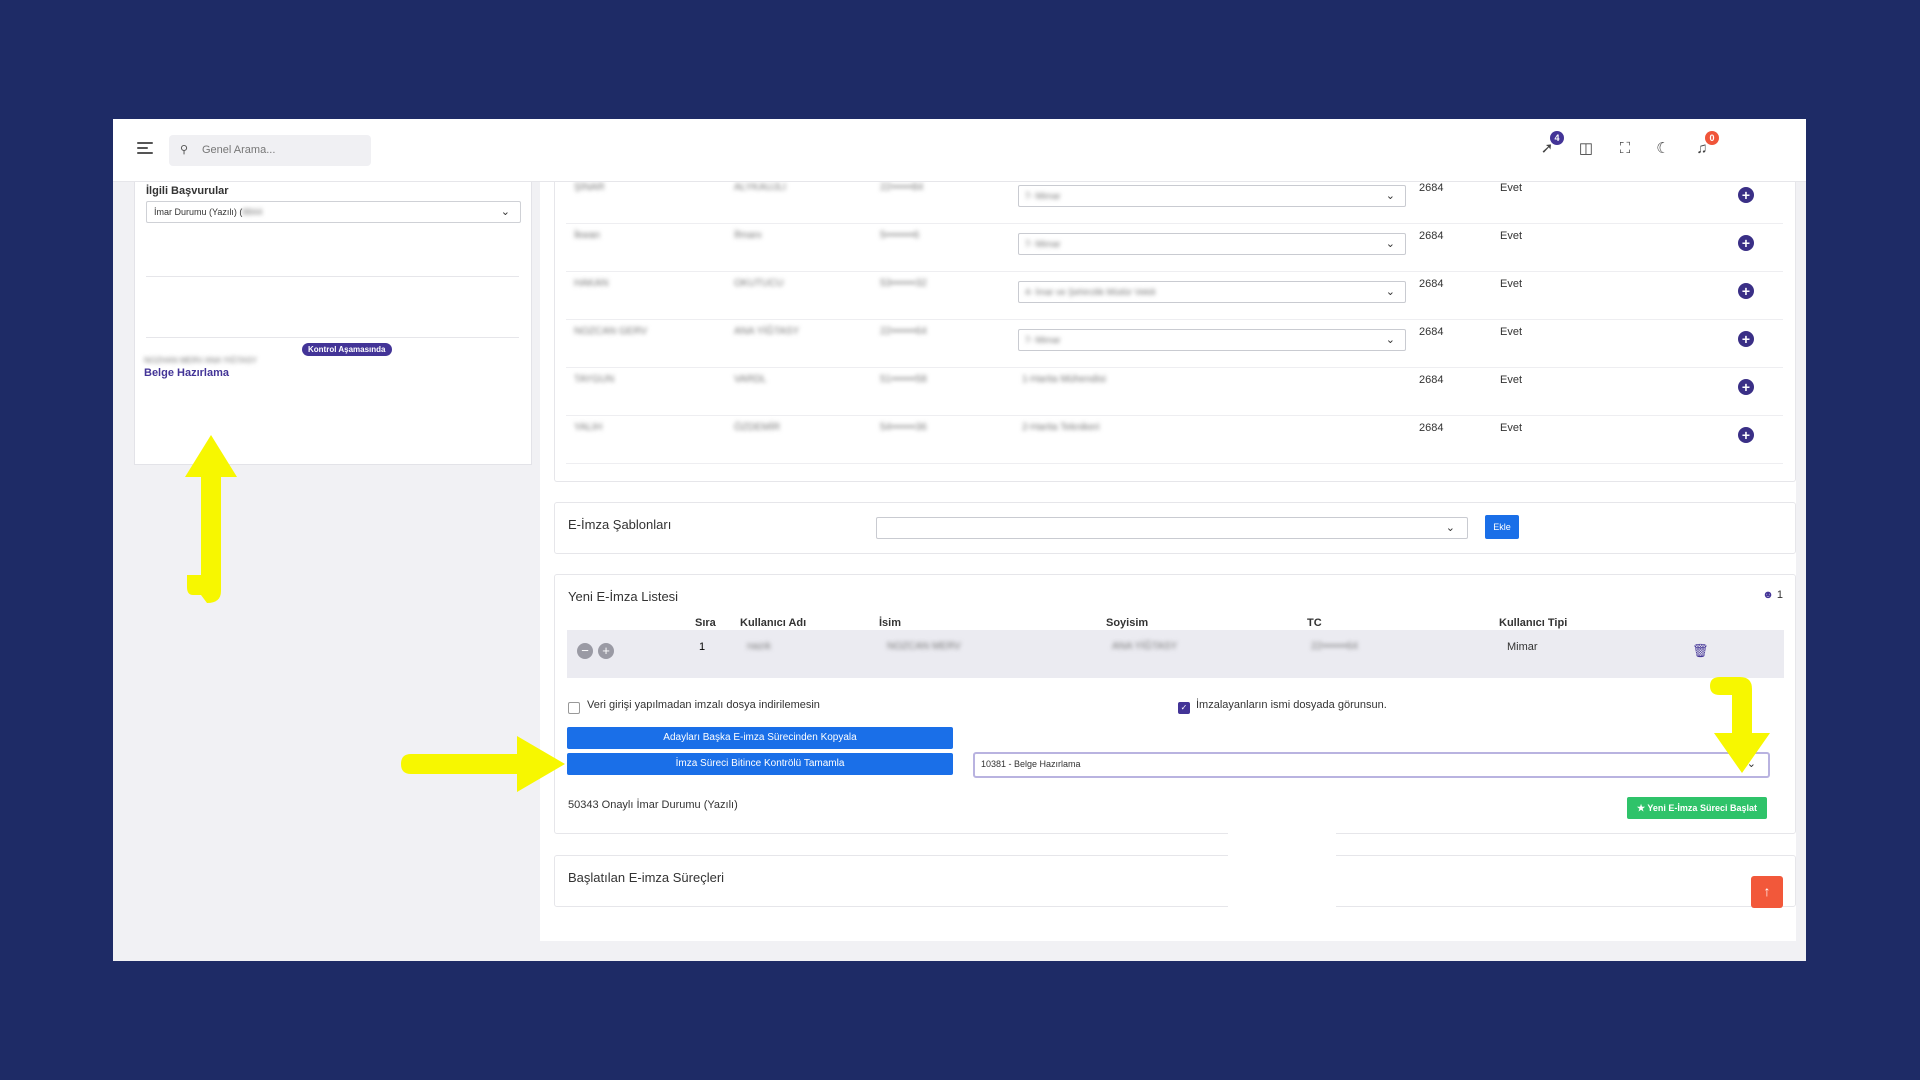  What do you see at coordinates (903, 331) in the screenshot?
I see `user-tc: 22•••••••64` at bounding box center [903, 331].